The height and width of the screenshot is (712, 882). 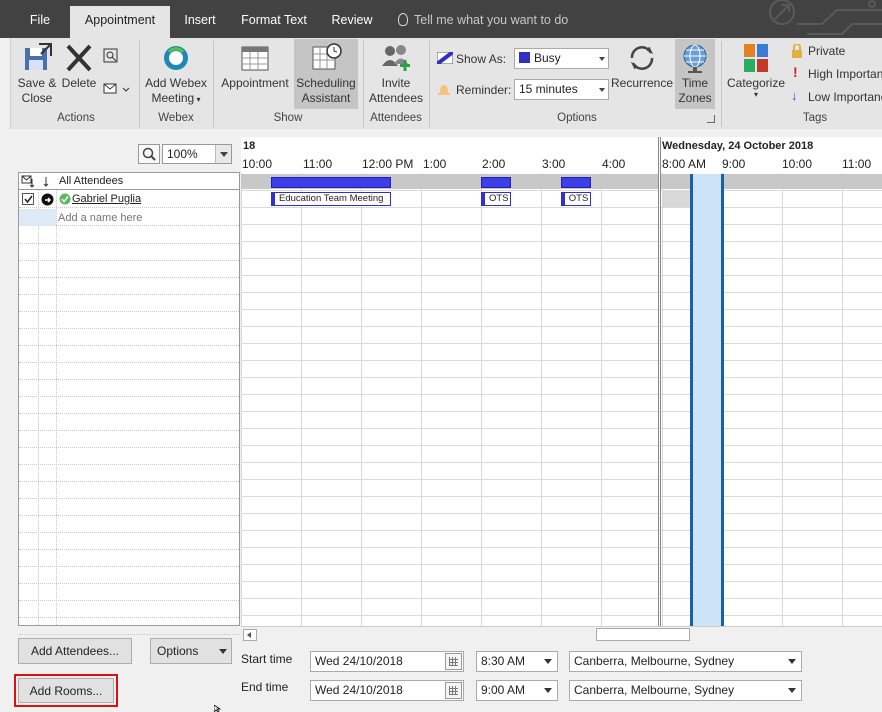 What do you see at coordinates (40, 22) in the screenshot?
I see `tab-file: File` at bounding box center [40, 22].